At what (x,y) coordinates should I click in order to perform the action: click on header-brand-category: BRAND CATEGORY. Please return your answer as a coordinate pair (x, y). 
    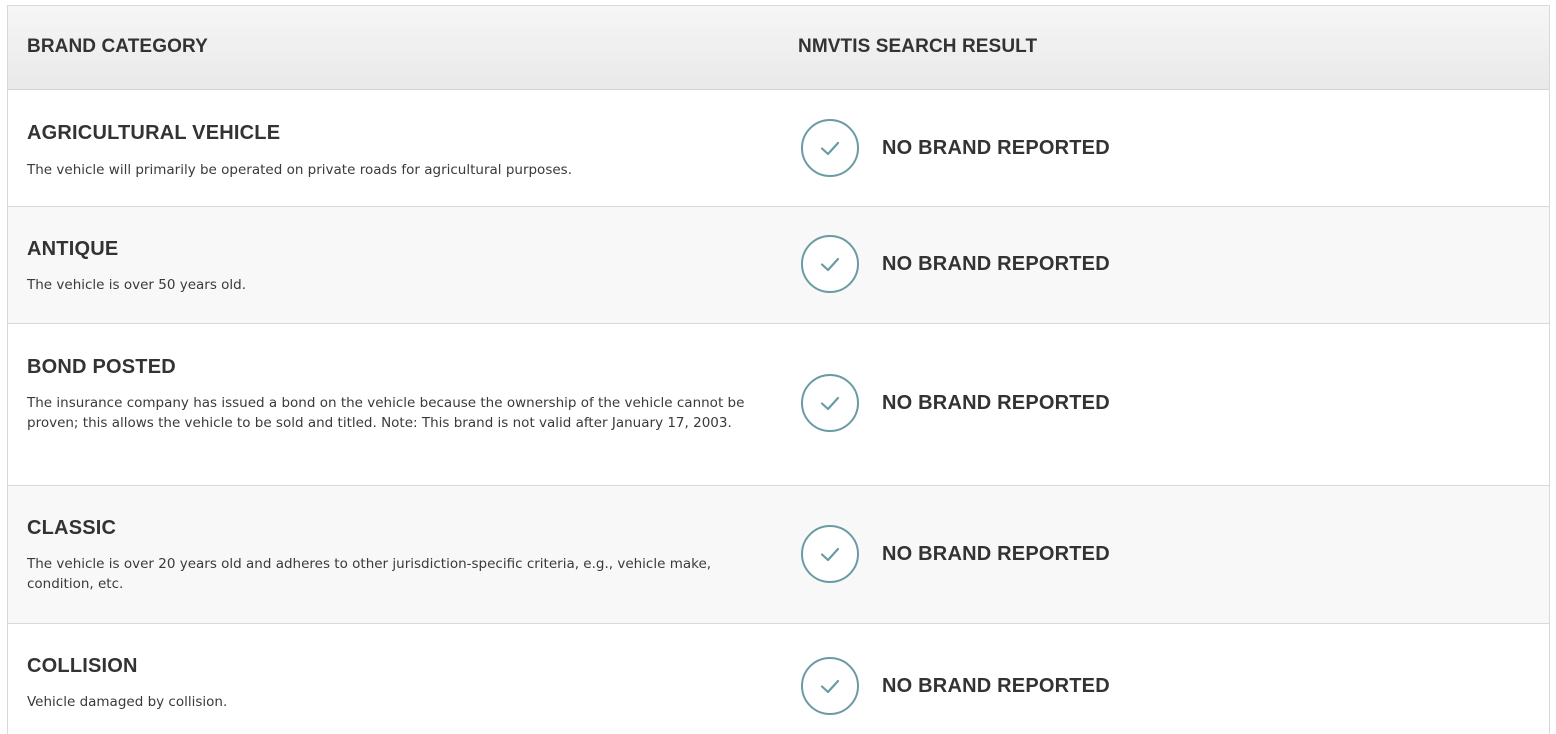
    Looking at the image, I should click on (117, 46).